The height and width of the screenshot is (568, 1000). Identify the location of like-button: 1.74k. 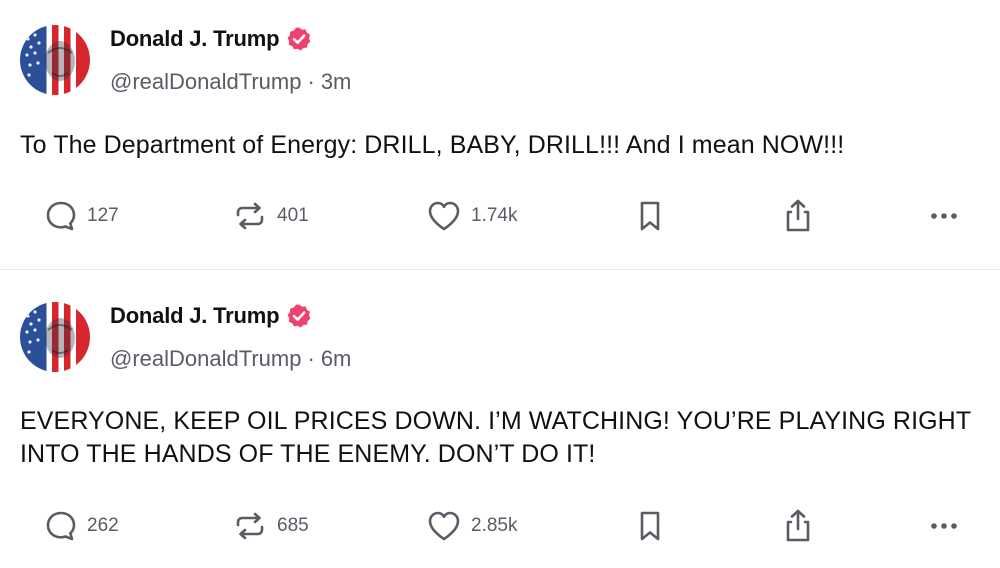
(471, 216).